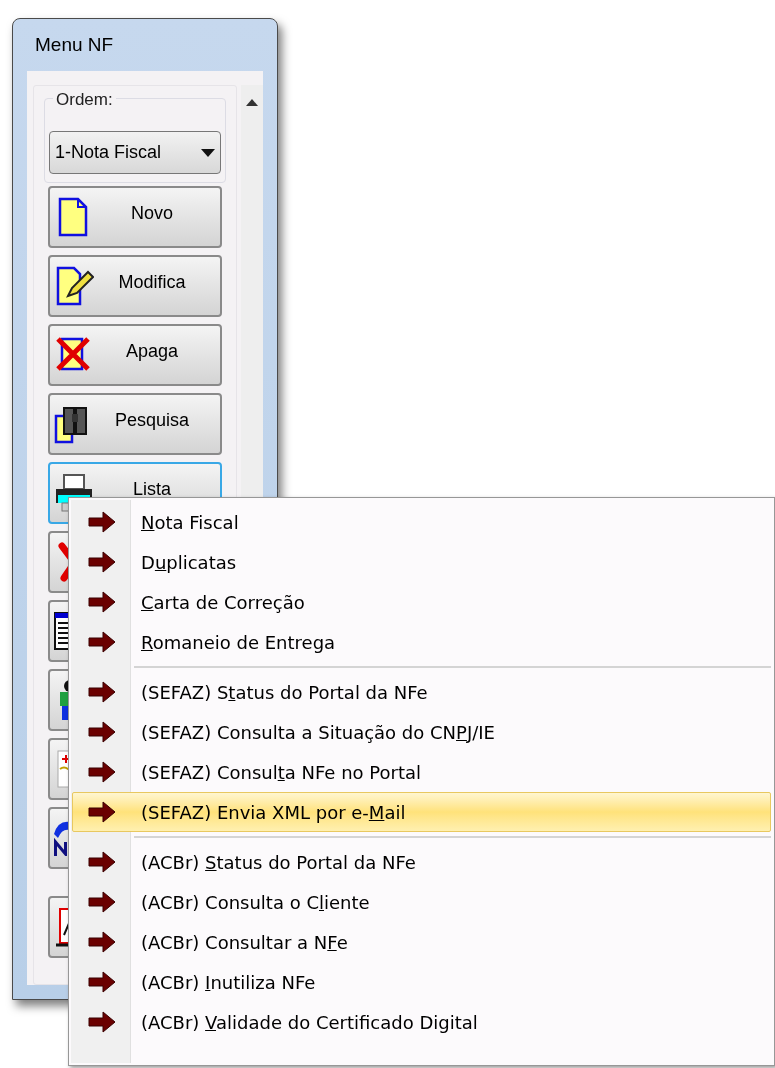  What do you see at coordinates (278, 862) in the screenshot?
I see `menu-item-label: (ACBr) Status do Portal da NFe` at bounding box center [278, 862].